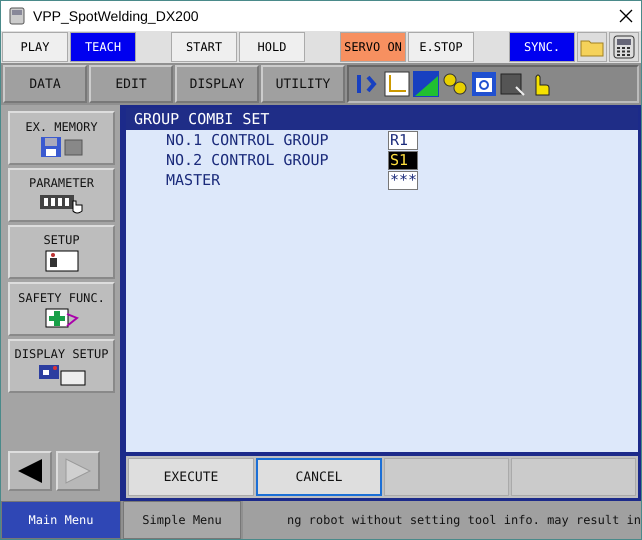  What do you see at coordinates (542, 47) in the screenshot?
I see `mode-button: SYNC.` at bounding box center [542, 47].